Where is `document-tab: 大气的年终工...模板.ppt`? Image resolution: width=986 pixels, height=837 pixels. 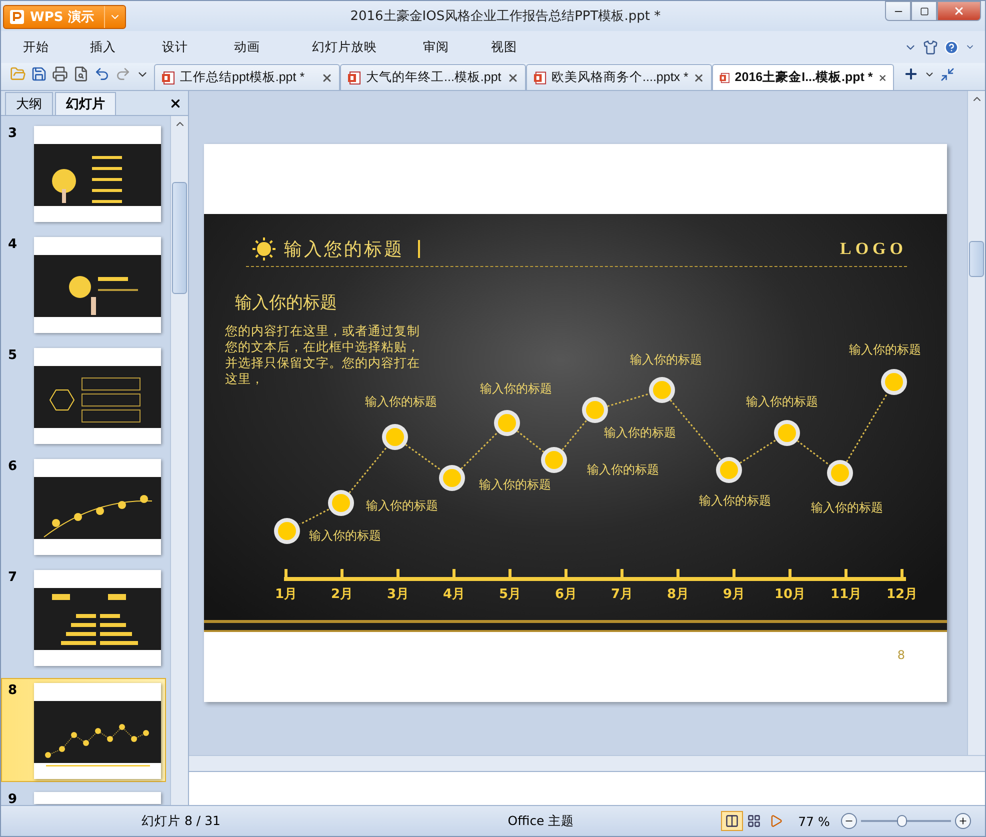 document-tab: 大气的年终工...模板.ppt is located at coordinates (433, 77).